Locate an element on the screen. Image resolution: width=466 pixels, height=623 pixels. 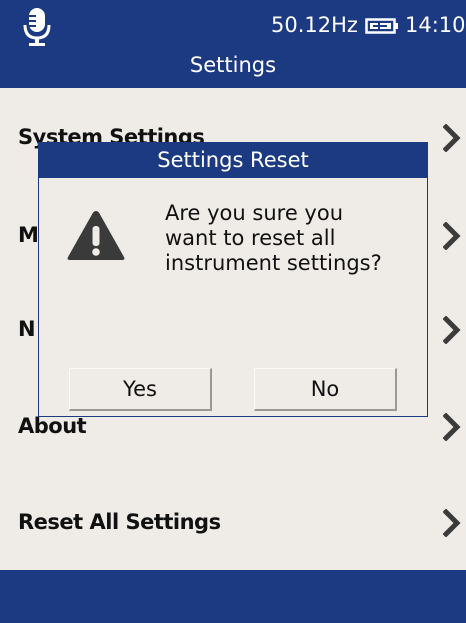
microphone-icon is located at coordinates (37, 27).